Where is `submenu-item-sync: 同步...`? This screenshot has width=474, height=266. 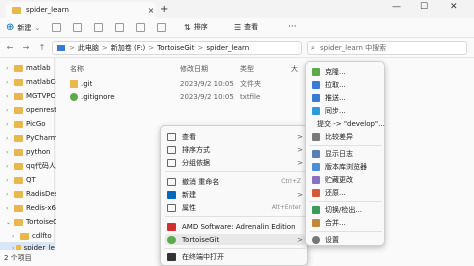
submenu-item-sync: 同步... is located at coordinates (347, 110).